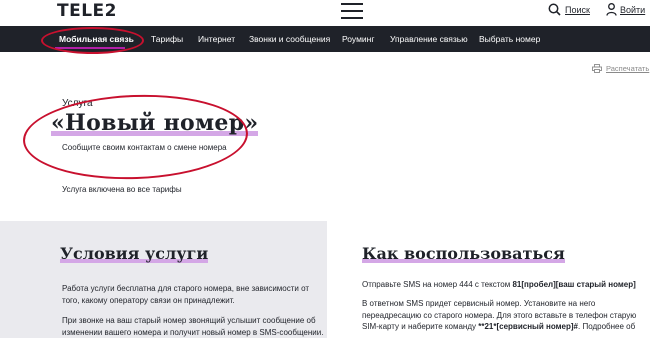 The width and height of the screenshot is (650, 338). What do you see at coordinates (122, 189) in the screenshot?
I see `included-note: Услуга включена во все тарифы` at bounding box center [122, 189].